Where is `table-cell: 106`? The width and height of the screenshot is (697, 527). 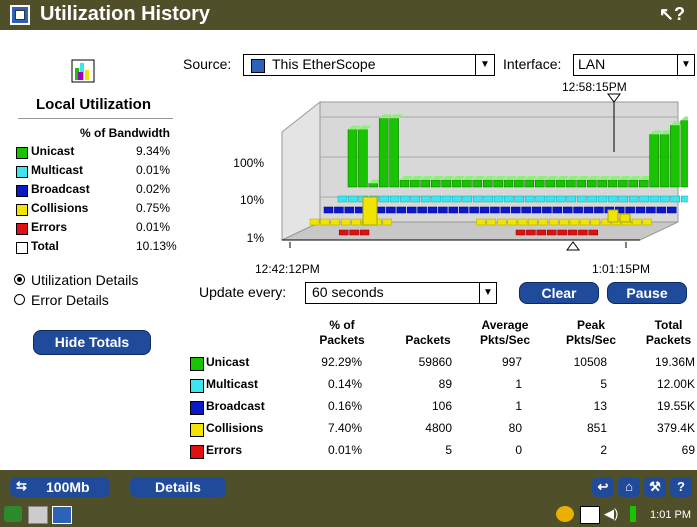 table-cell: 106 is located at coordinates (441, 406).